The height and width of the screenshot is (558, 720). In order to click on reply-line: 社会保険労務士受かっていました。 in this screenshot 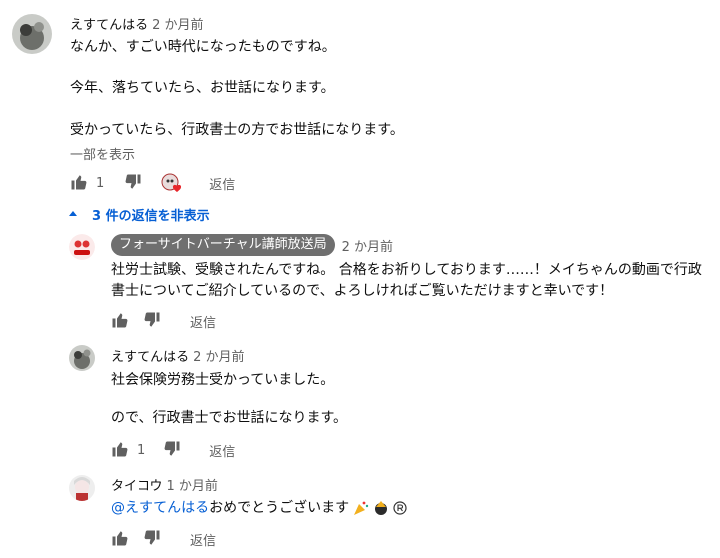, I will do `click(223, 380)`.